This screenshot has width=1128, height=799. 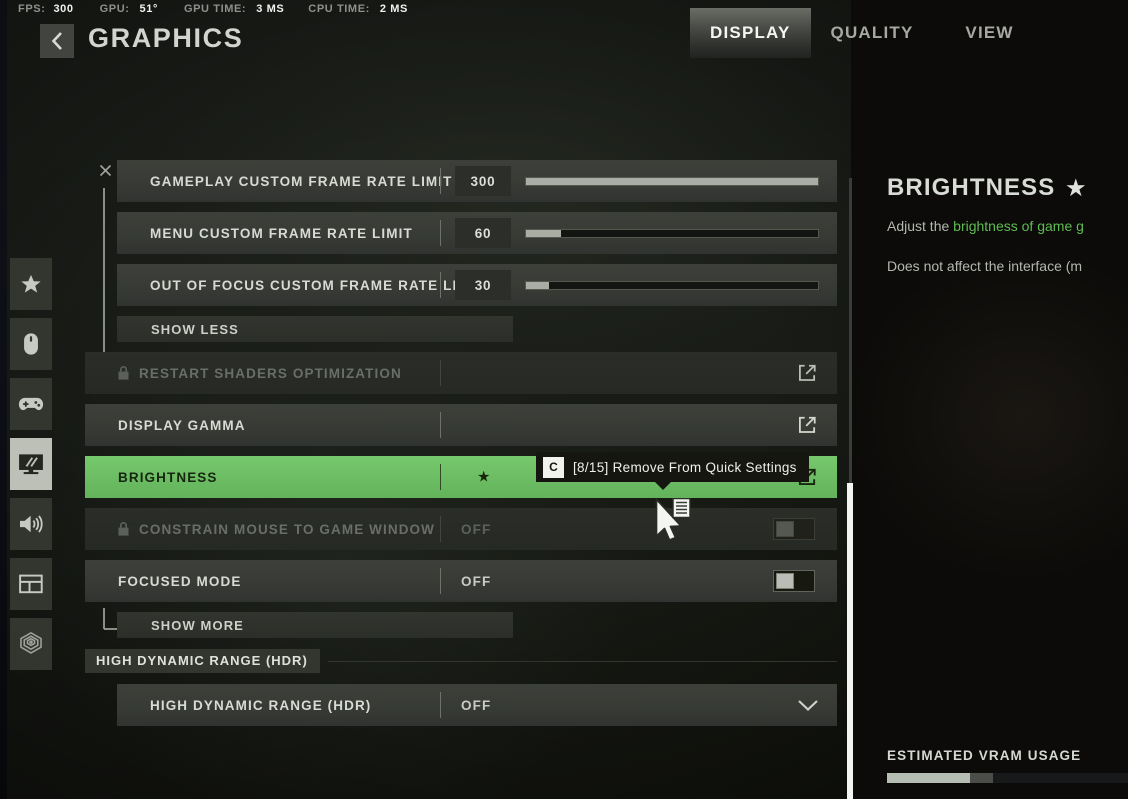 I want to click on rail-item-interface, so click(x=31, y=584).